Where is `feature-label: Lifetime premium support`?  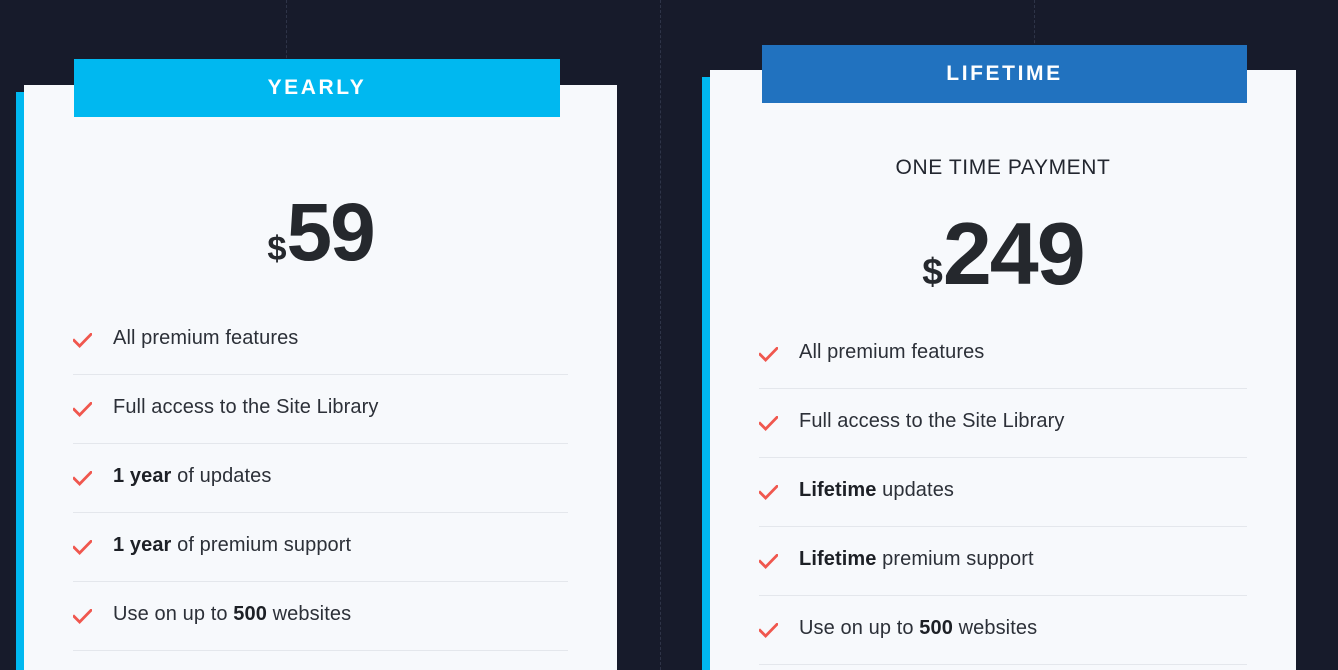 feature-label: Lifetime premium support is located at coordinates (916, 559).